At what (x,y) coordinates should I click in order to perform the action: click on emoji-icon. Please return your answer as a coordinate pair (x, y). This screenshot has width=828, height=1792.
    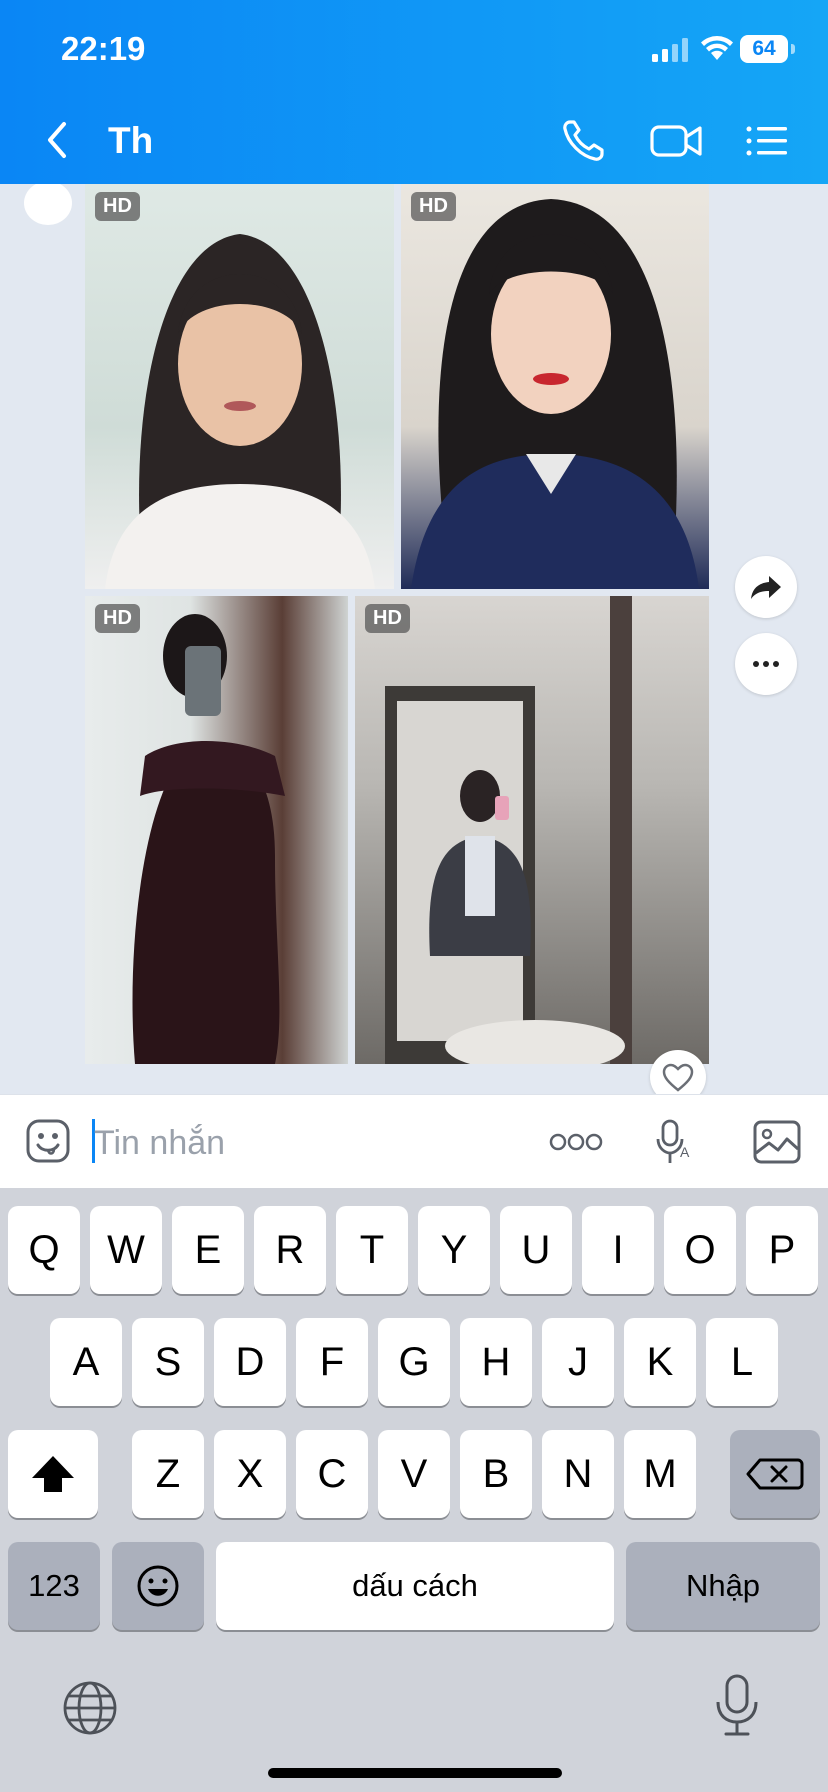
    Looking at the image, I should click on (158, 1586).